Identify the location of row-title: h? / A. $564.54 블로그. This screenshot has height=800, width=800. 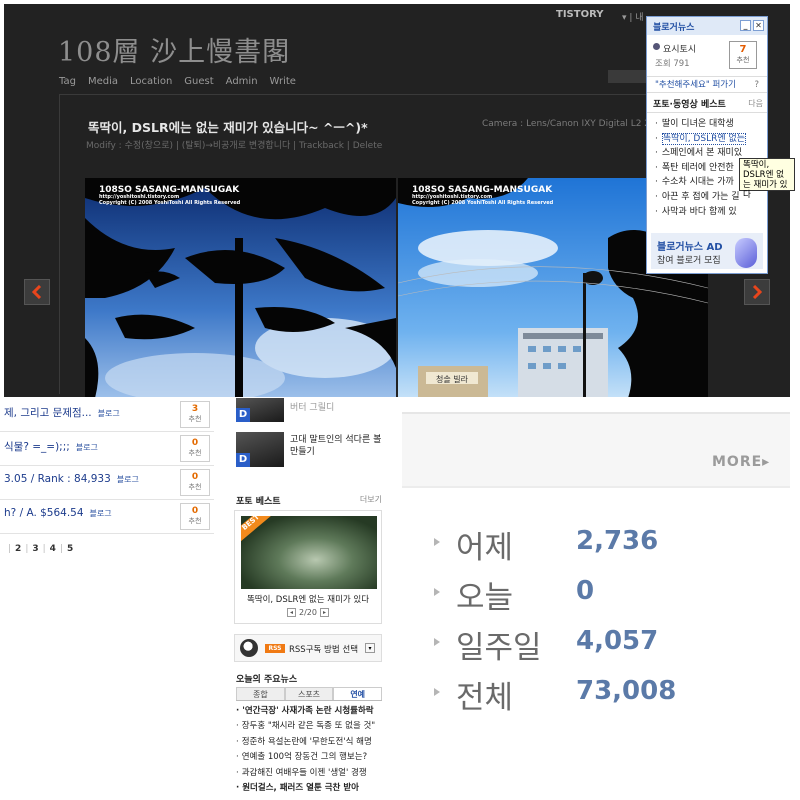
(58, 513).